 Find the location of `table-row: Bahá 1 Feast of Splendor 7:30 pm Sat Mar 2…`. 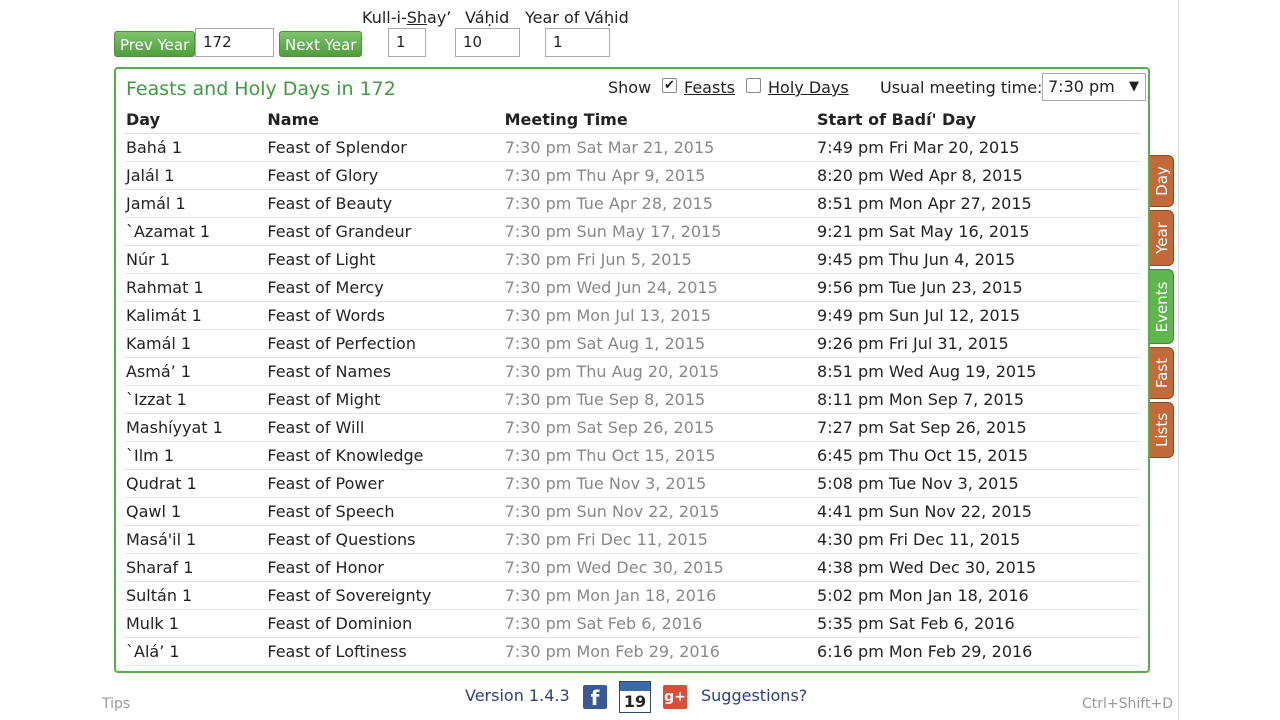

table-row: Bahá 1 Feast of Splendor 7:30 pm Sat Mar 2… is located at coordinates (632, 147).